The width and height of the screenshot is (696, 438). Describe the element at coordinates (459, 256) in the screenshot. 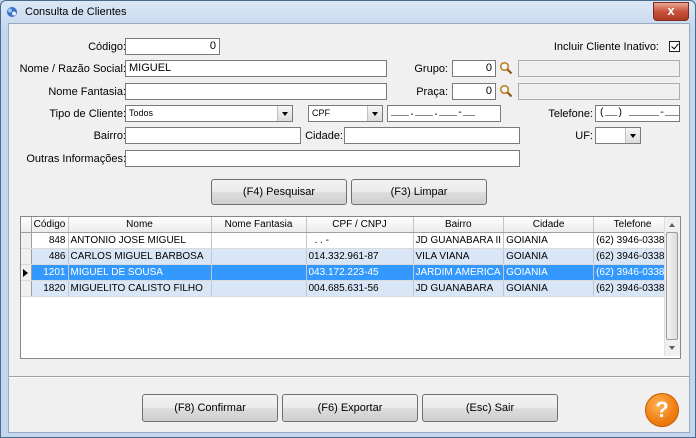

I see `cell-bairro: VILA VIANA` at that location.